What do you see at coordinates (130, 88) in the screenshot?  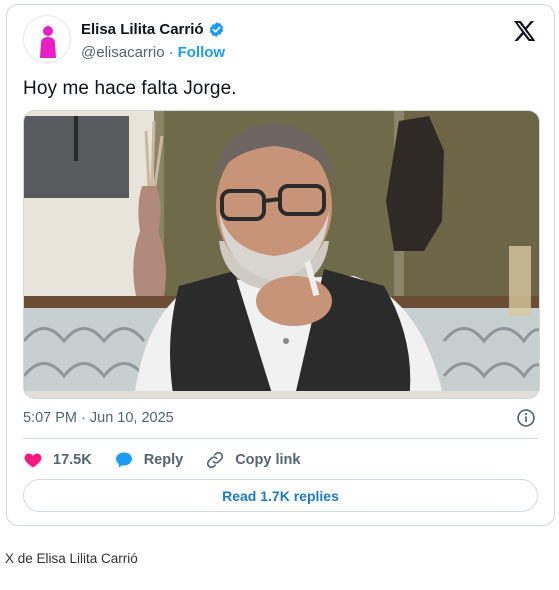 I see `tweet-text: Hoy me hace falta Jorge.` at bounding box center [130, 88].